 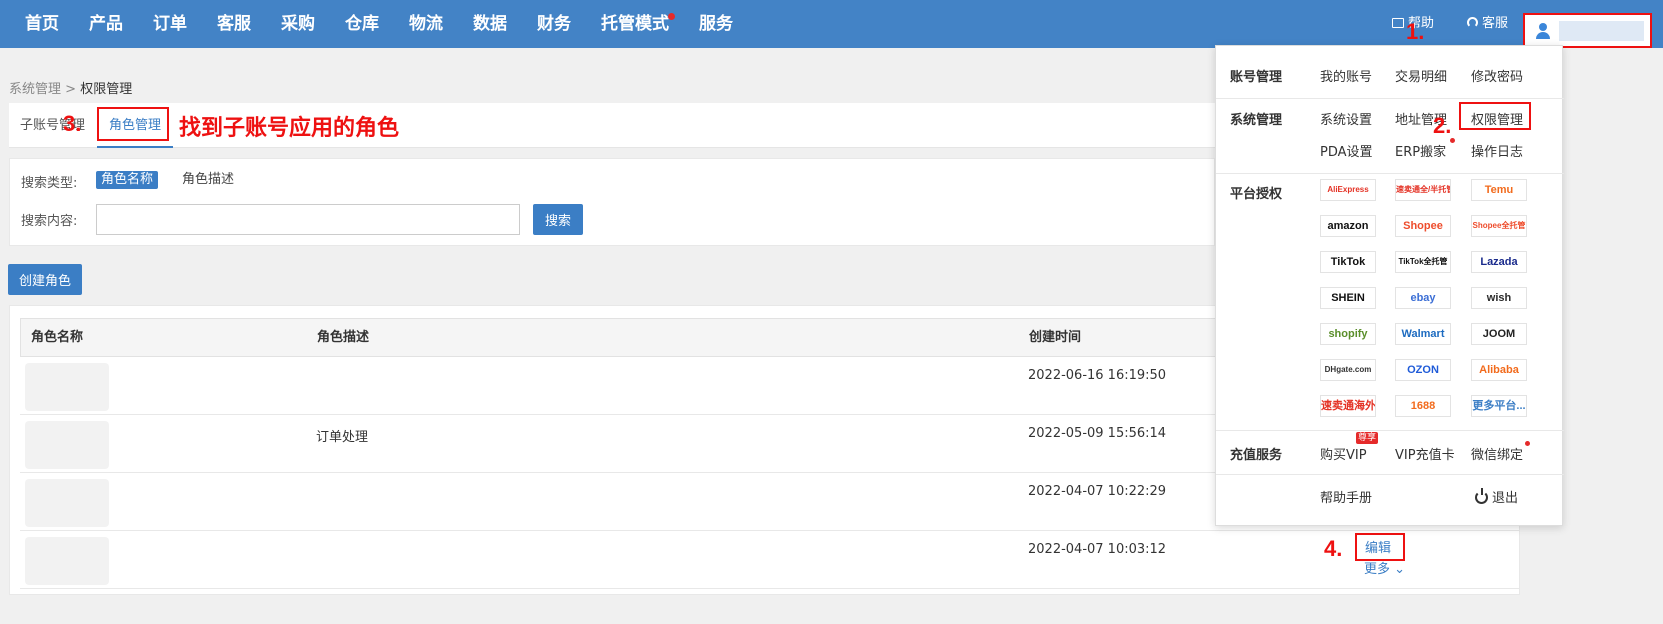 What do you see at coordinates (770, 560) in the screenshot?
I see `table-row: 2022-04-07 10:03:12` at bounding box center [770, 560].